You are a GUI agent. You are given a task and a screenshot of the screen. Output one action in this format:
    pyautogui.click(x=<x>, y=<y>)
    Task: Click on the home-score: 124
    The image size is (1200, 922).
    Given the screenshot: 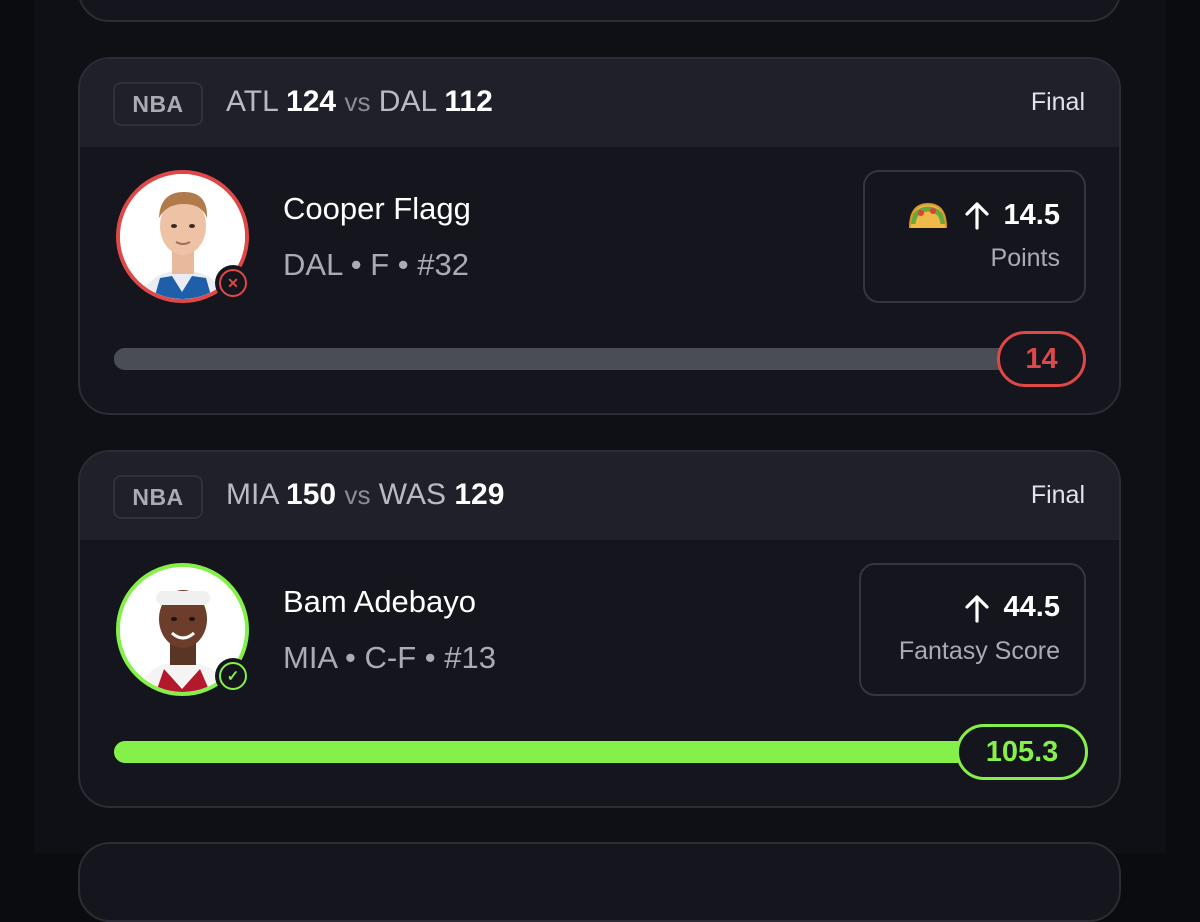 What is the action you would take?
    pyautogui.click(x=311, y=101)
    